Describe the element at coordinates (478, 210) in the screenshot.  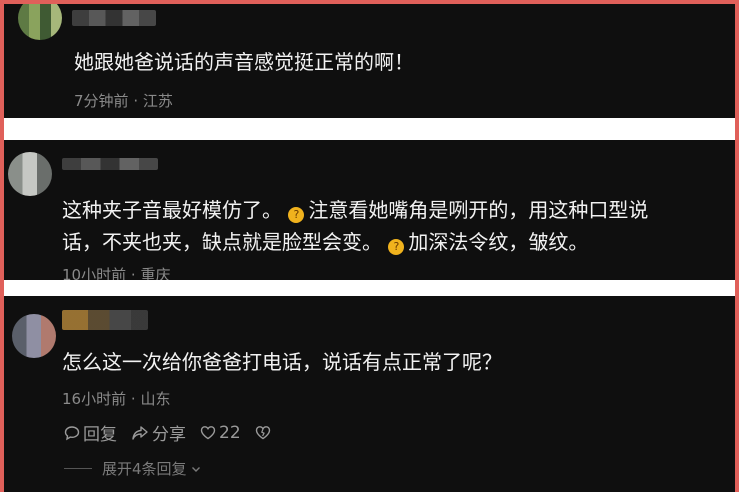
I see `comment-text-part: 注意看她嘴角是咧开的，用这种口型说` at that location.